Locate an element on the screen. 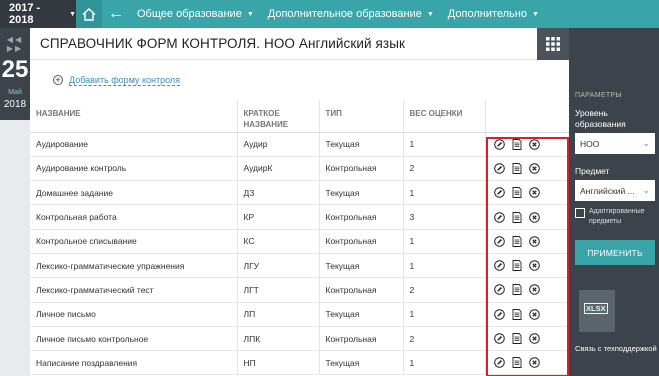 The image size is (659, 376). export-xlsx-button: XLSX is located at coordinates (597, 311).